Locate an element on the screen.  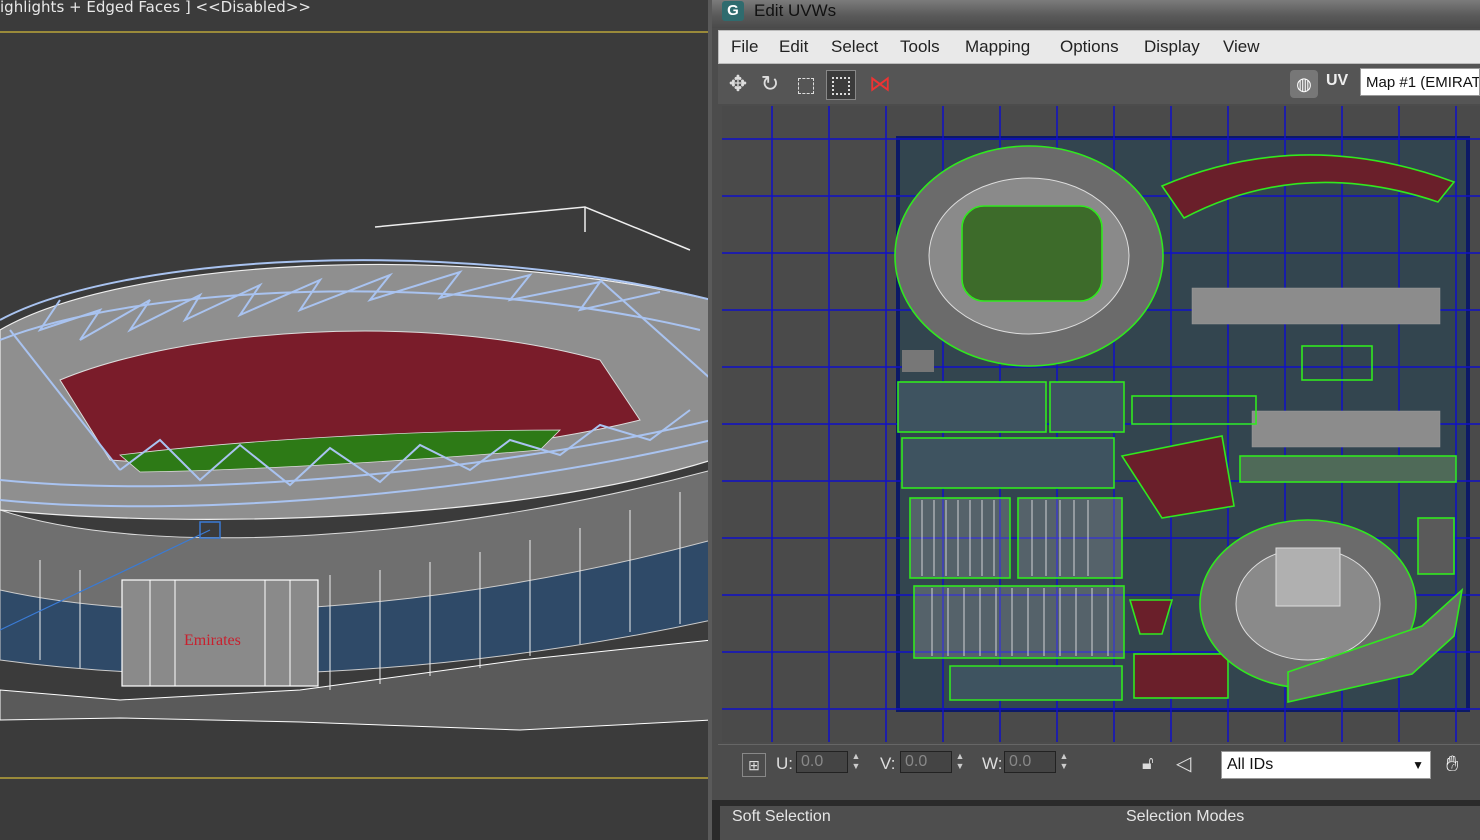
v-spinner: ▲ ▼ is located at coordinates (960, 762).